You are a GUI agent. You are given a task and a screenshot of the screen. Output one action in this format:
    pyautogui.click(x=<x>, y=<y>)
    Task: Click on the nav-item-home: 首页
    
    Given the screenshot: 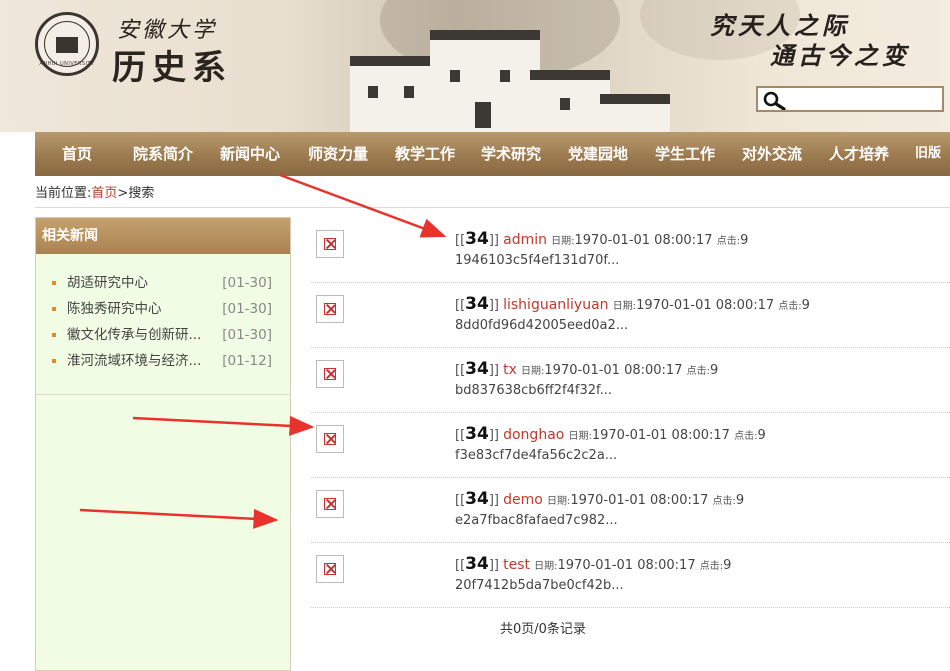 What is the action you would take?
    pyautogui.click(x=77, y=154)
    